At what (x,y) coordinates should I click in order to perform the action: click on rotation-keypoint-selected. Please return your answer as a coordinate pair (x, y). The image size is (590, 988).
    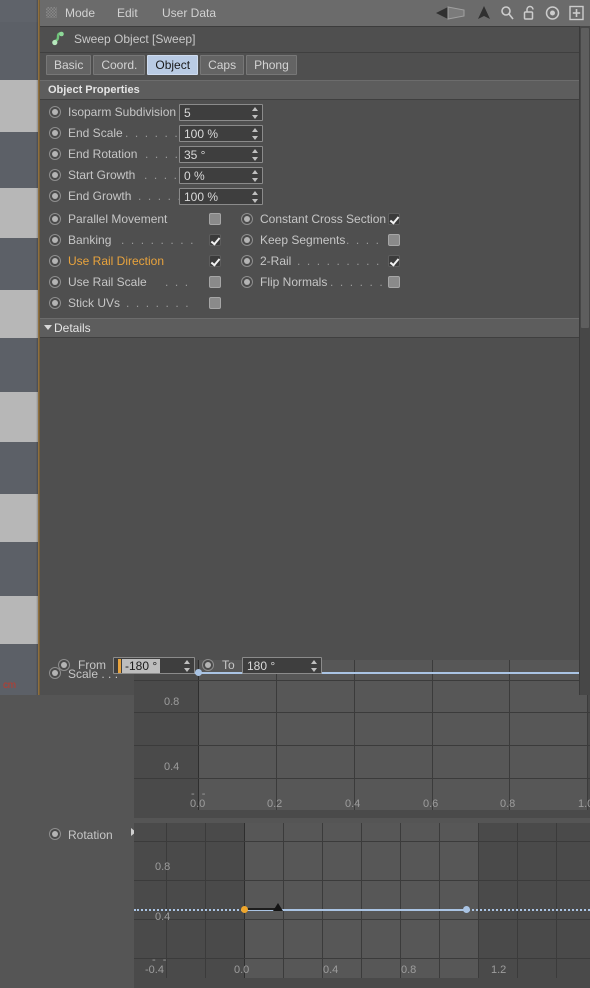
    Looking at the image, I should click on (244, 909).